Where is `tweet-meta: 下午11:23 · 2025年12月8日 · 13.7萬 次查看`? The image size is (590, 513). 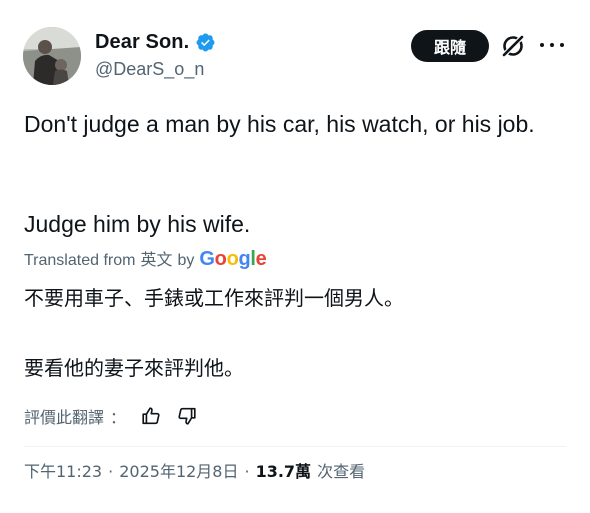
tweet-meta: 下午11:23 · 2025年12月8日 · 13.7萬 次查看 is located at coordinates (194, 470).